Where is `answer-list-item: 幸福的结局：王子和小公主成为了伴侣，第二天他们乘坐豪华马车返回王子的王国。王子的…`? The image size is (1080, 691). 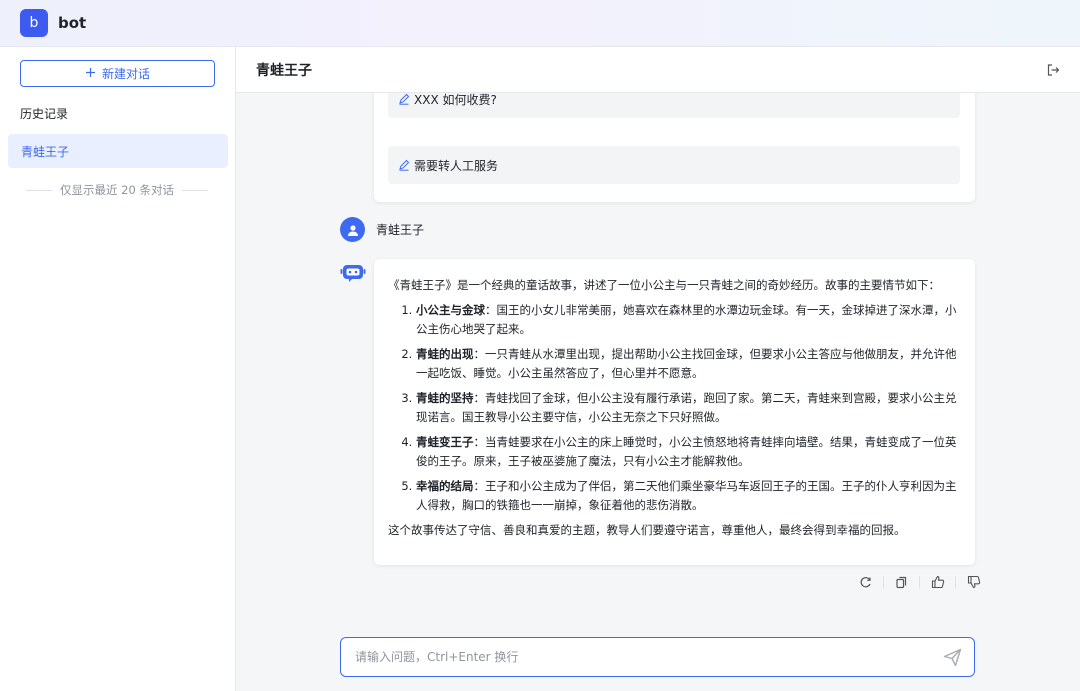 answer-list-item: 幸福的结局：王子和小公主成为了伴侣，第二天他们乘坐豪华马车返回王子的王国。王子的… is located at coordinates (688, 496).